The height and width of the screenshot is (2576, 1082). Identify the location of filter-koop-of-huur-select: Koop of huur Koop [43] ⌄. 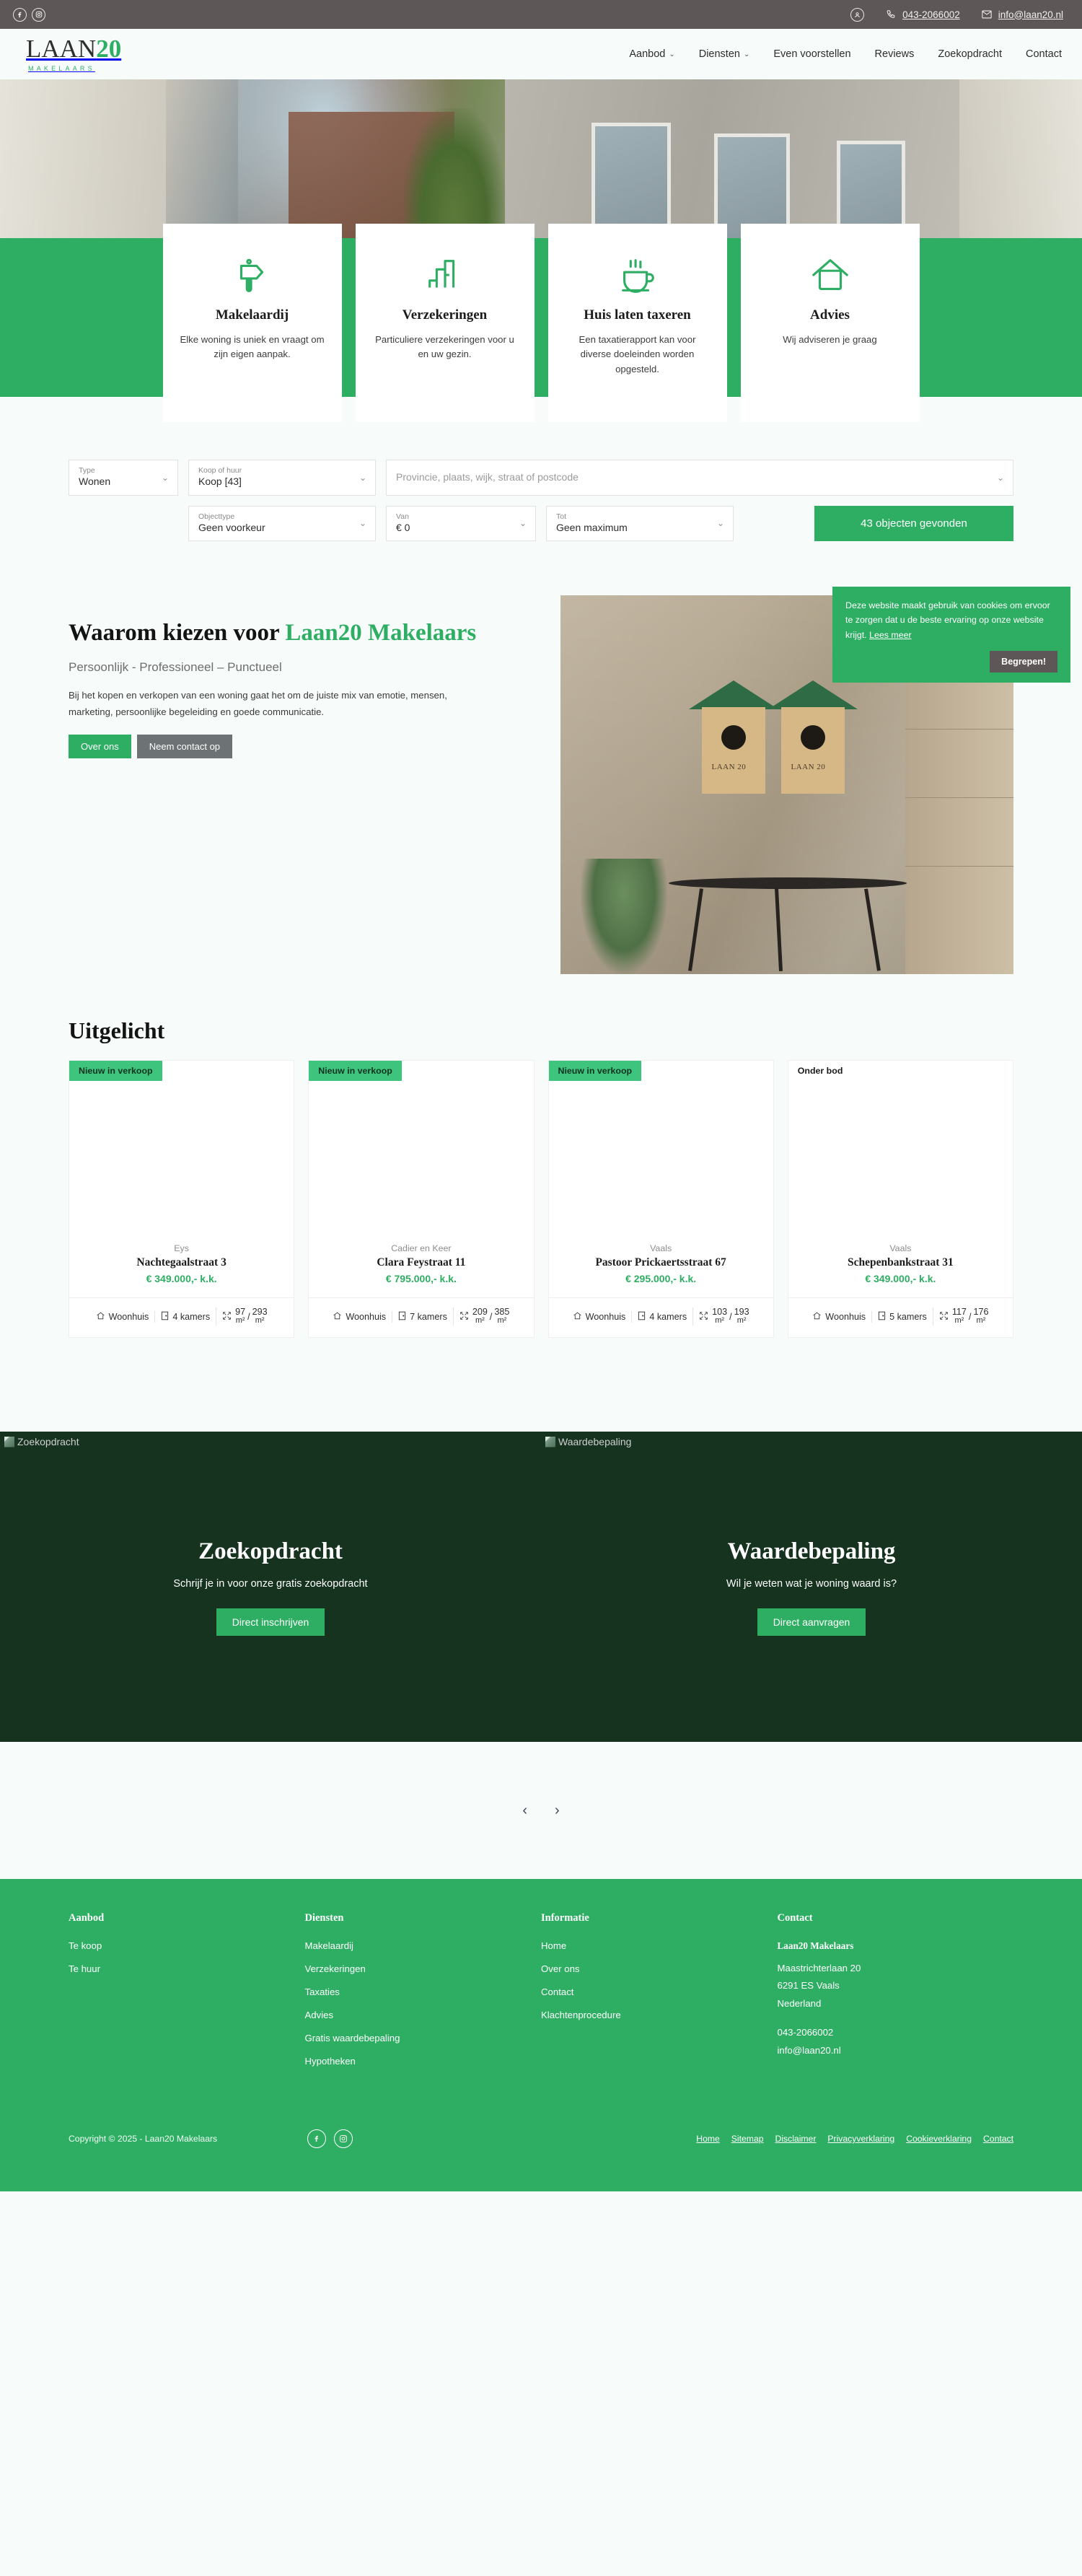
(282, 478).